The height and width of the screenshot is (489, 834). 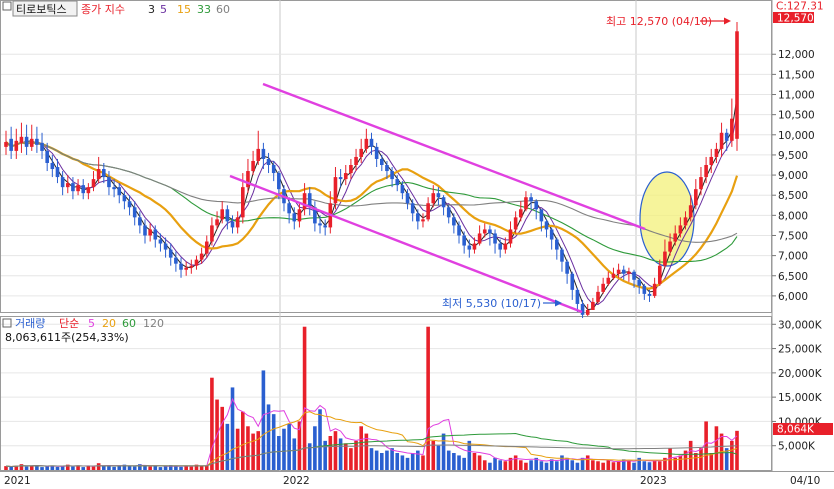 I want to click on volume-tick-label: 30,000K, so click(x=800, y=325).